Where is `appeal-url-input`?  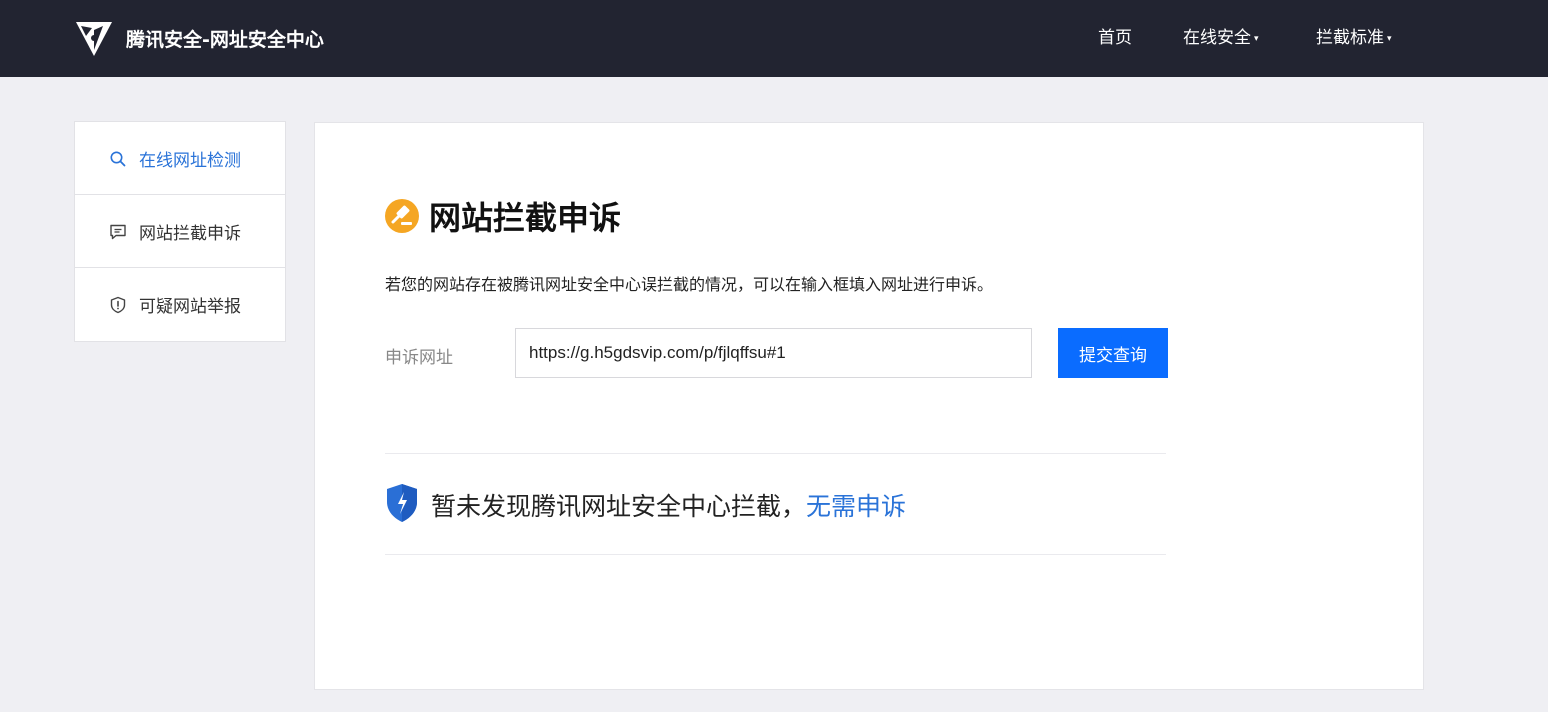
appeal-url-input is located at coordinates (773, 353).